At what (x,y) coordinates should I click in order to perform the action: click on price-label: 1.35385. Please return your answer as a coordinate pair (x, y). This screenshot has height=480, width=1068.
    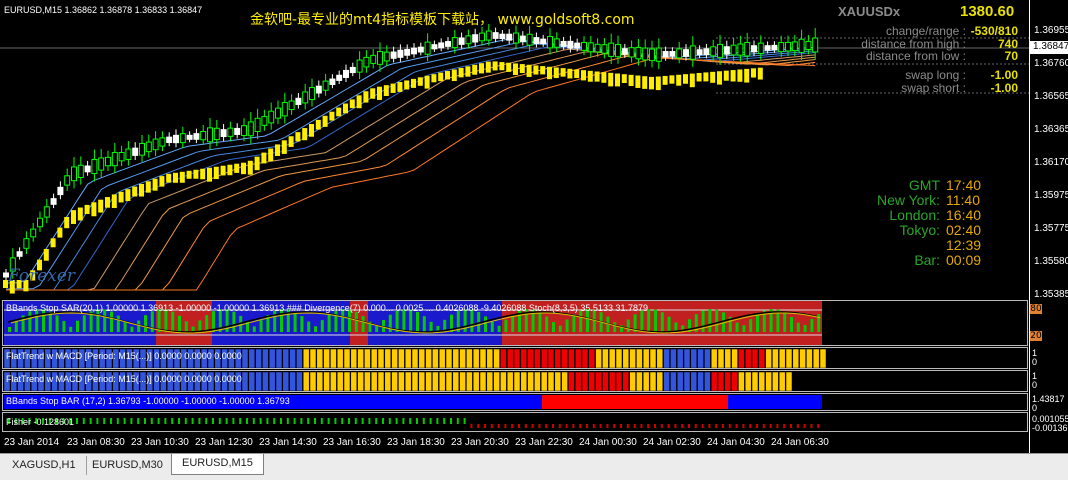
    Looking at the image, I should click on (1051, 294).